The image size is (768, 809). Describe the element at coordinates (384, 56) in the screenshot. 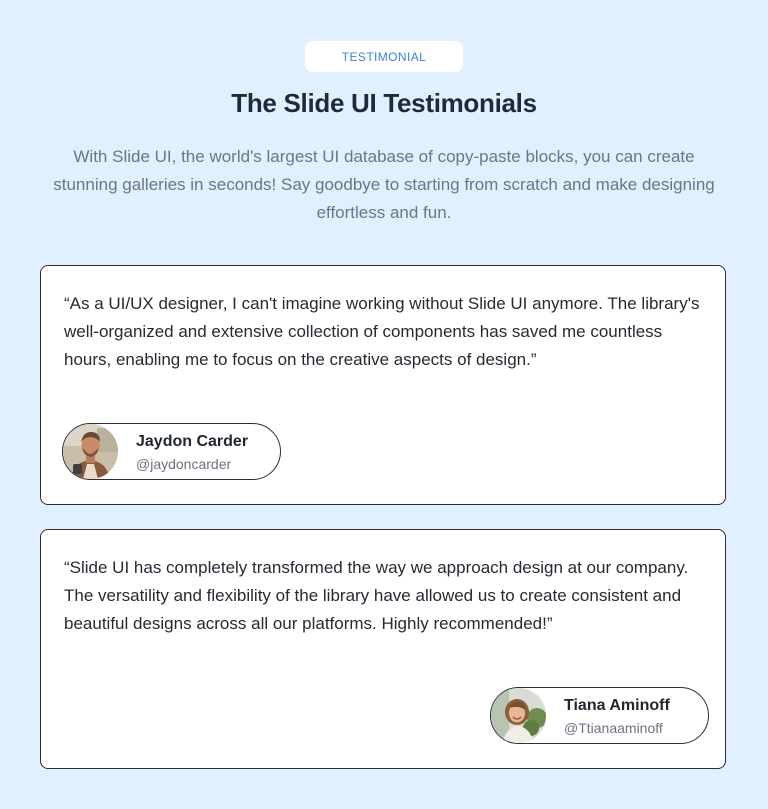

I see `section-badge: TESTIMONIAL` at that location.